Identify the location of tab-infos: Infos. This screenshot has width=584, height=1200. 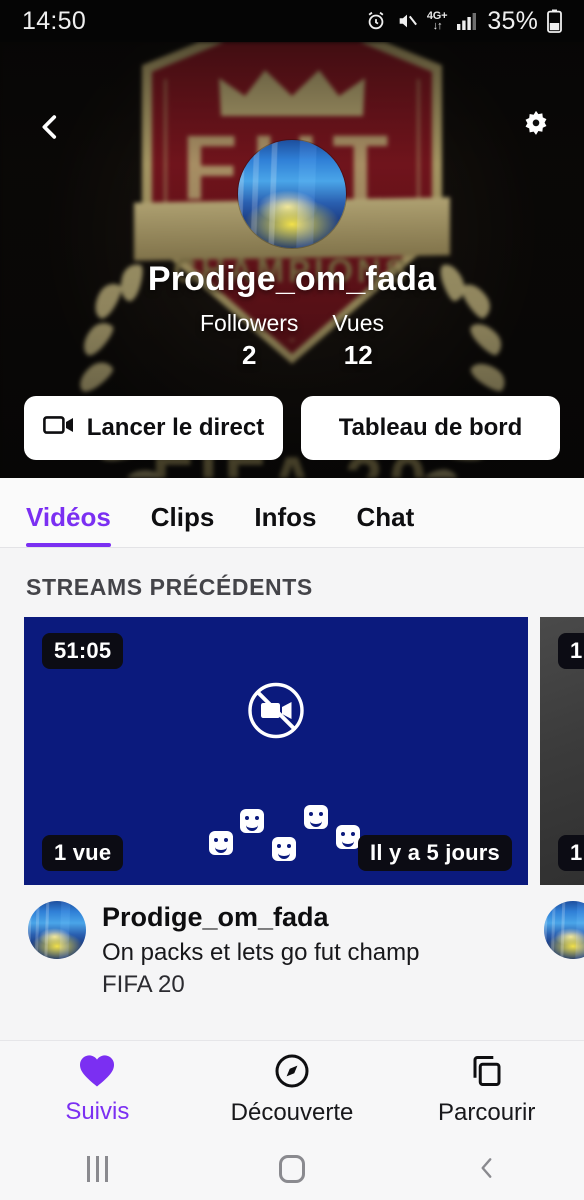
(285, 524).